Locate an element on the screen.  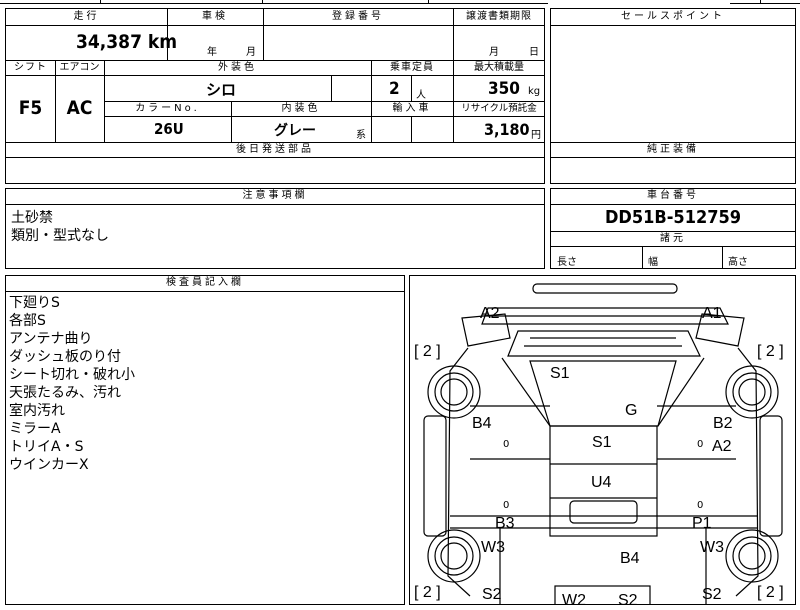
inspection-label: 車検 is located at coordinates (215, 16).